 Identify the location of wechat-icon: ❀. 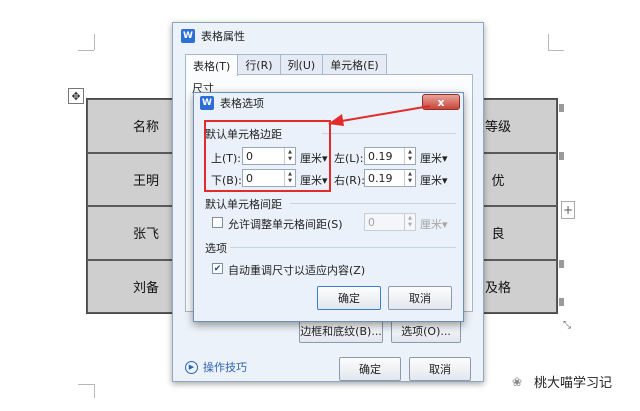
(517, 381).